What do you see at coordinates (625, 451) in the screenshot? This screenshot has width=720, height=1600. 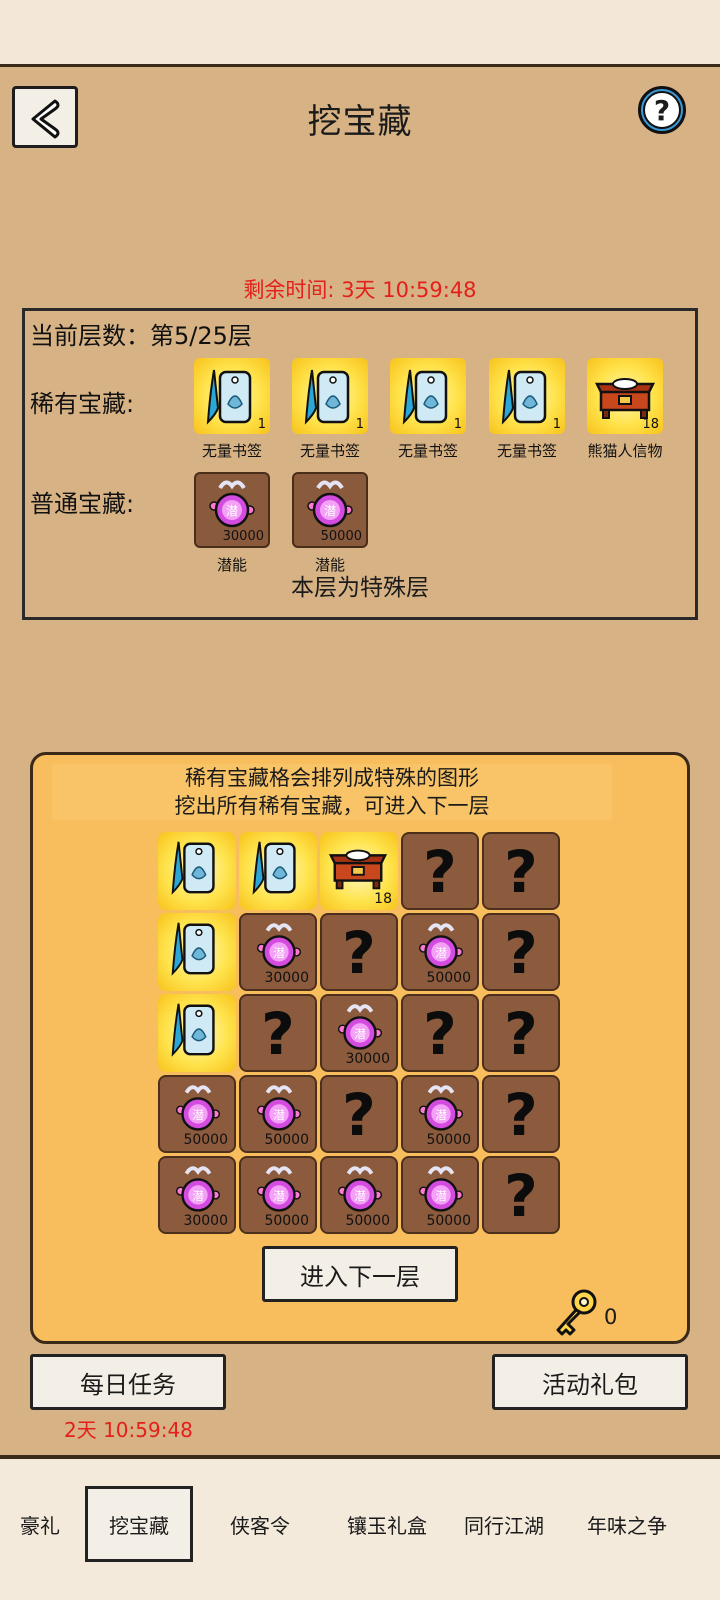 I see `reward-name: 熊猫人信物` at bounding box center [625, 451].